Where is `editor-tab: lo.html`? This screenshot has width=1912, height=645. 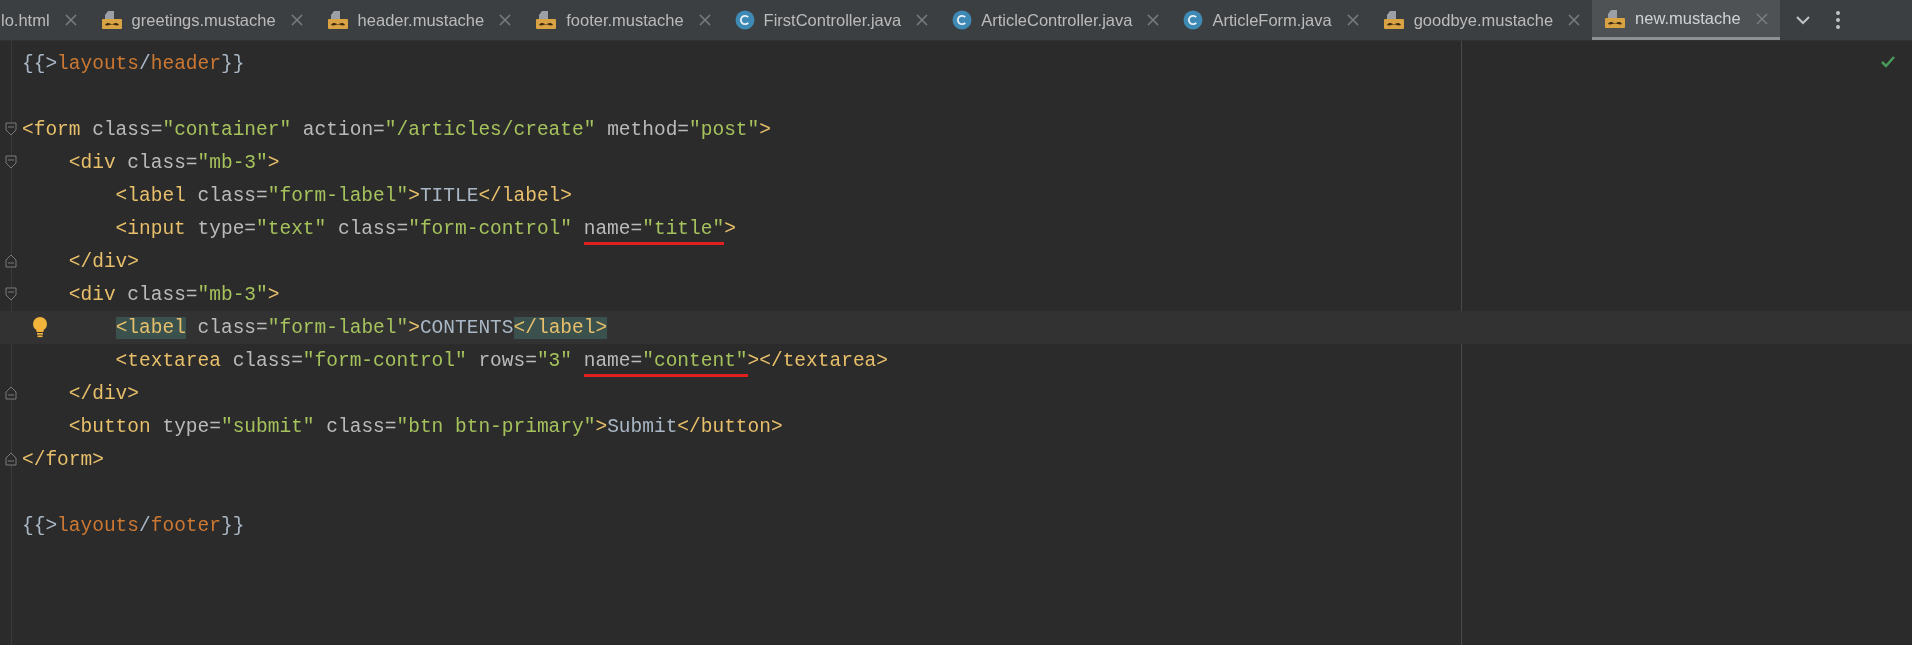
editor-tab: lo.html is located at coordinates (44, 20).